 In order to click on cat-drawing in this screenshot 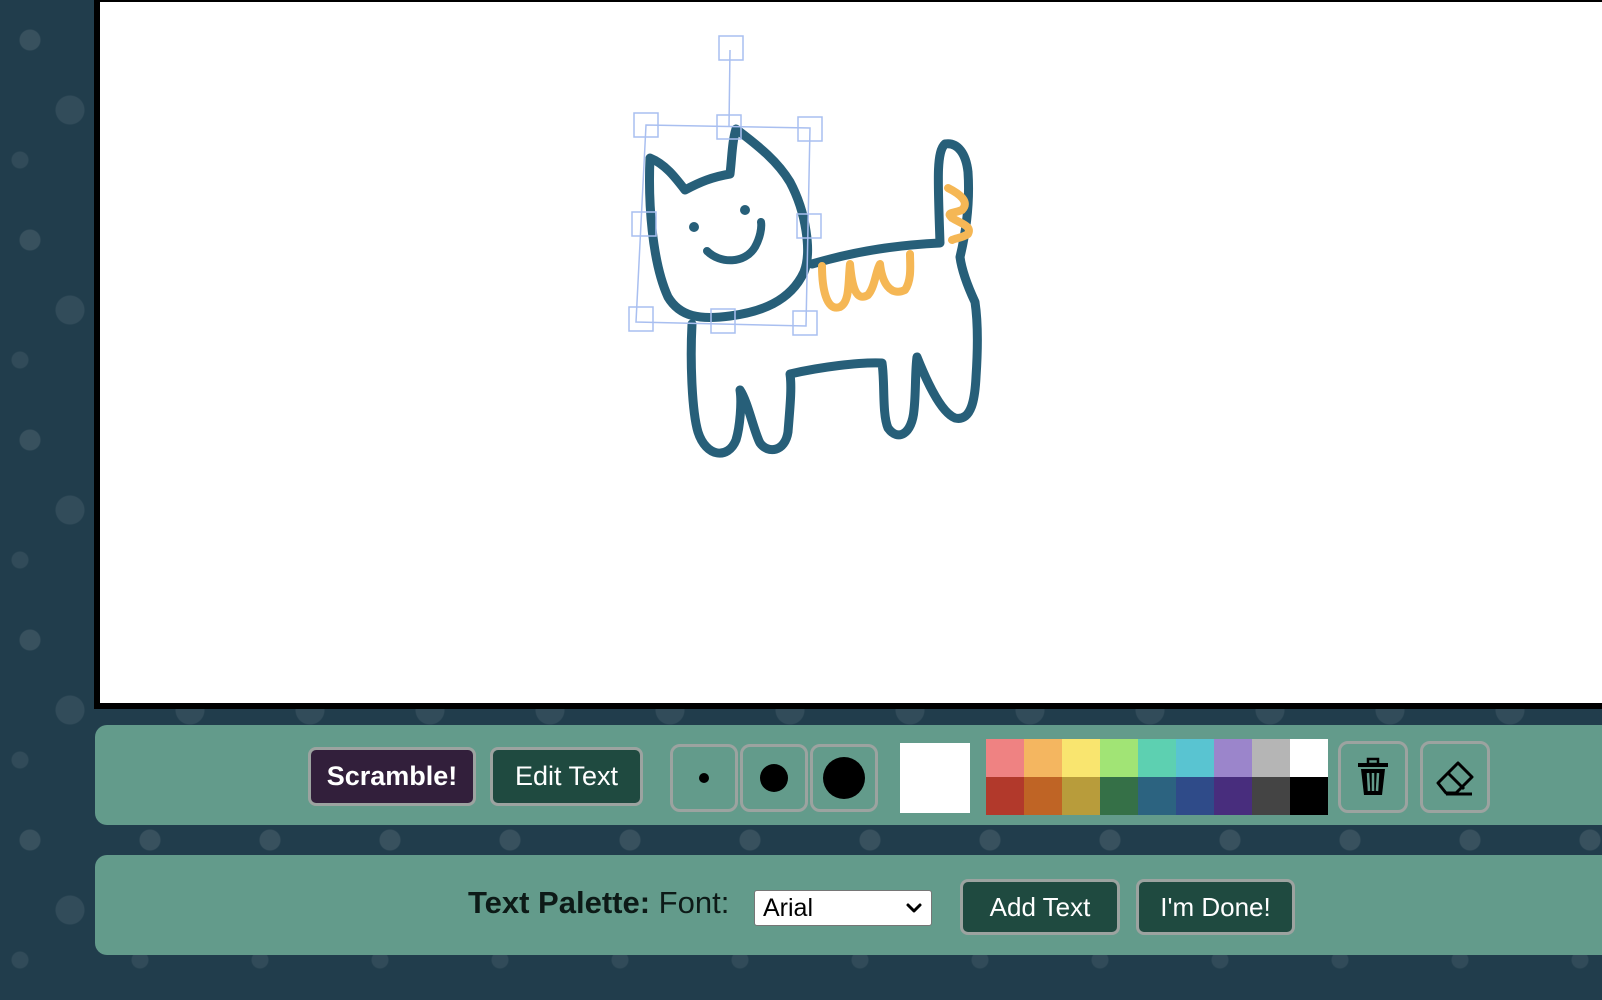, I will do `click(805, 246)`.